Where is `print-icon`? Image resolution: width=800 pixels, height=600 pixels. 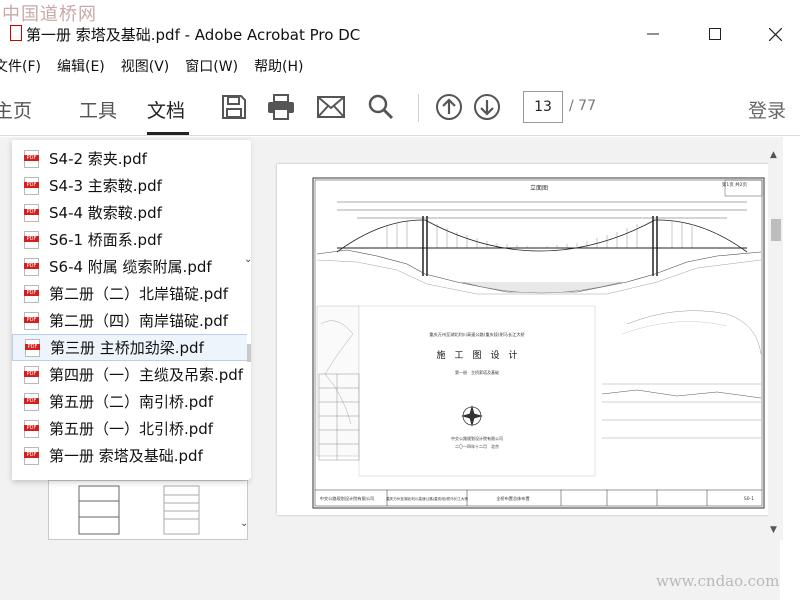 print-icon is located at coordinates (281, 107).